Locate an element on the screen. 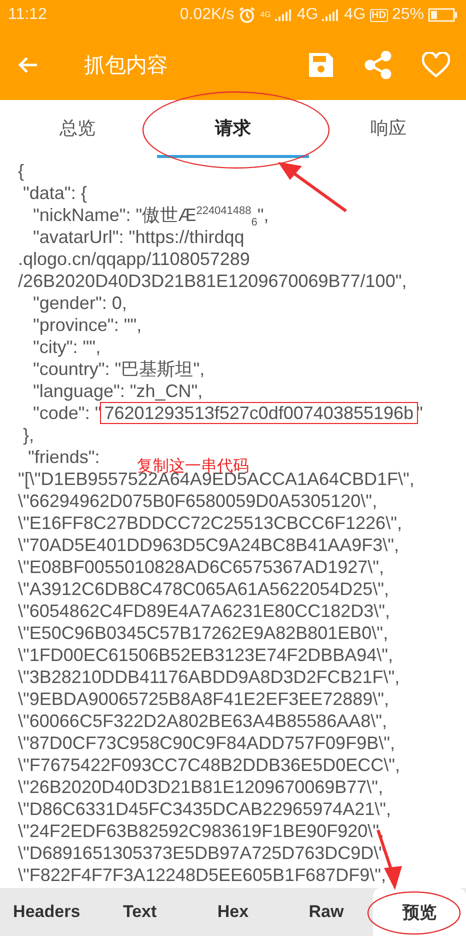 Image resolution: width=466 pixels, height=936 pixels. json-line: }, is located at coordinates (28, 435).